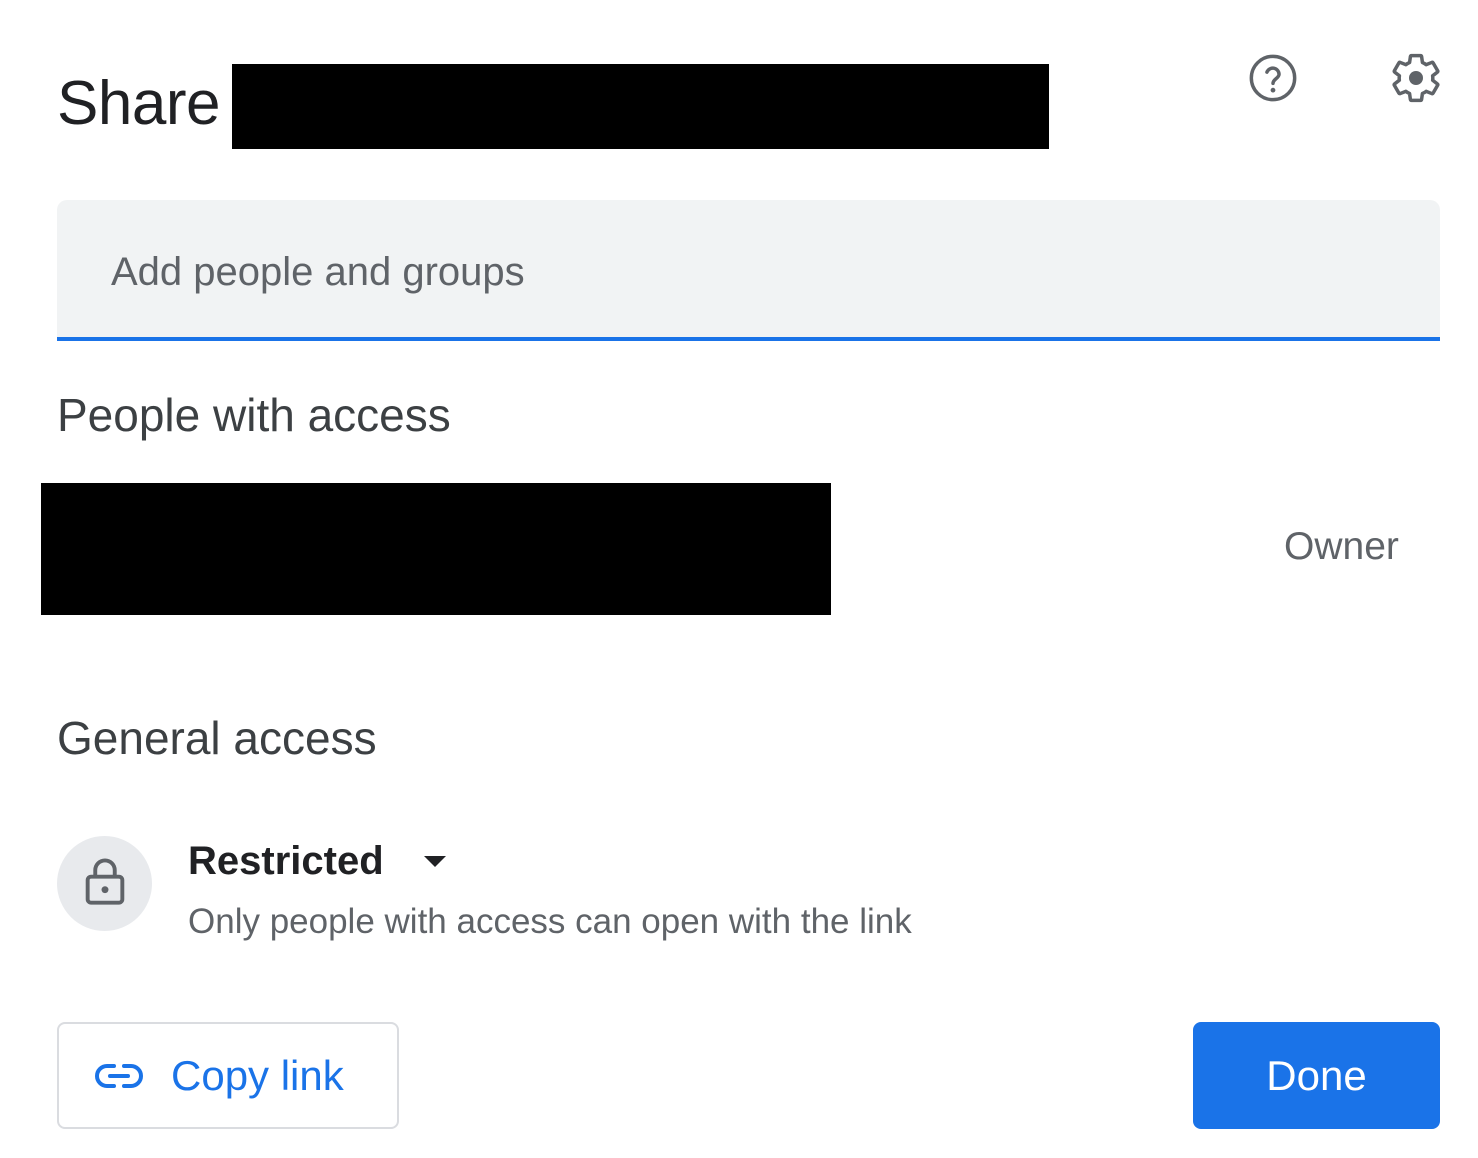 Image resolution: width=1478 pixels, height=1158 pixels. What do you see at coordinates (120, 1076) in the screenshot?
I see `link-icon` at bounding box center [120, 1076].